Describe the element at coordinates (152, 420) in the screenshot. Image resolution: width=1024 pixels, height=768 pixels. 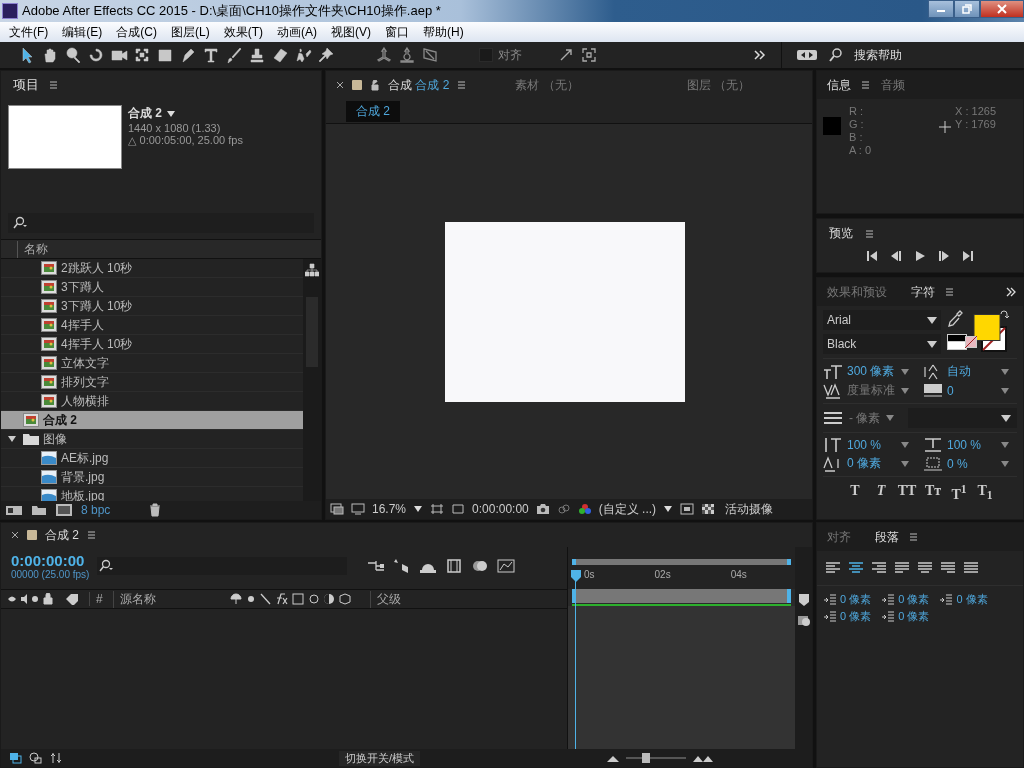
I see `project-item: 合成 2` at that location.